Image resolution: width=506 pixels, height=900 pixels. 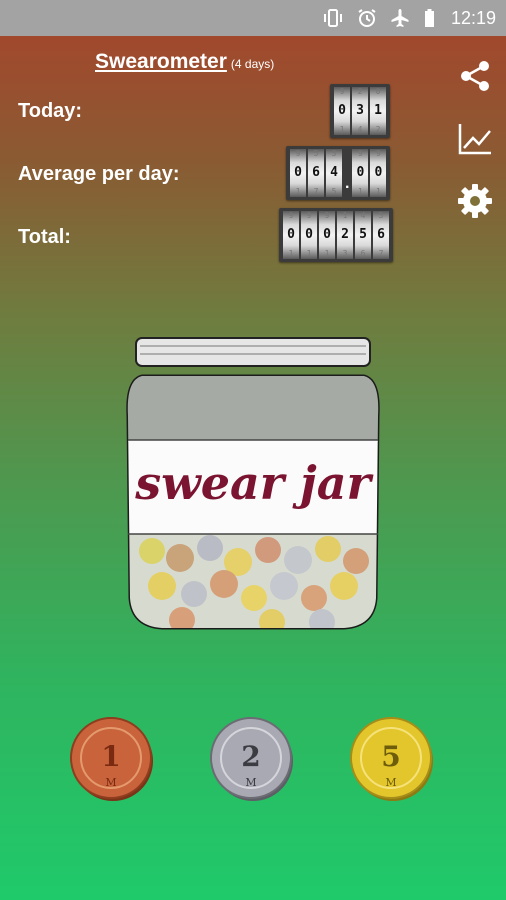 I want to click on today-digit: 0 1 2, so click(x=378, y=111).